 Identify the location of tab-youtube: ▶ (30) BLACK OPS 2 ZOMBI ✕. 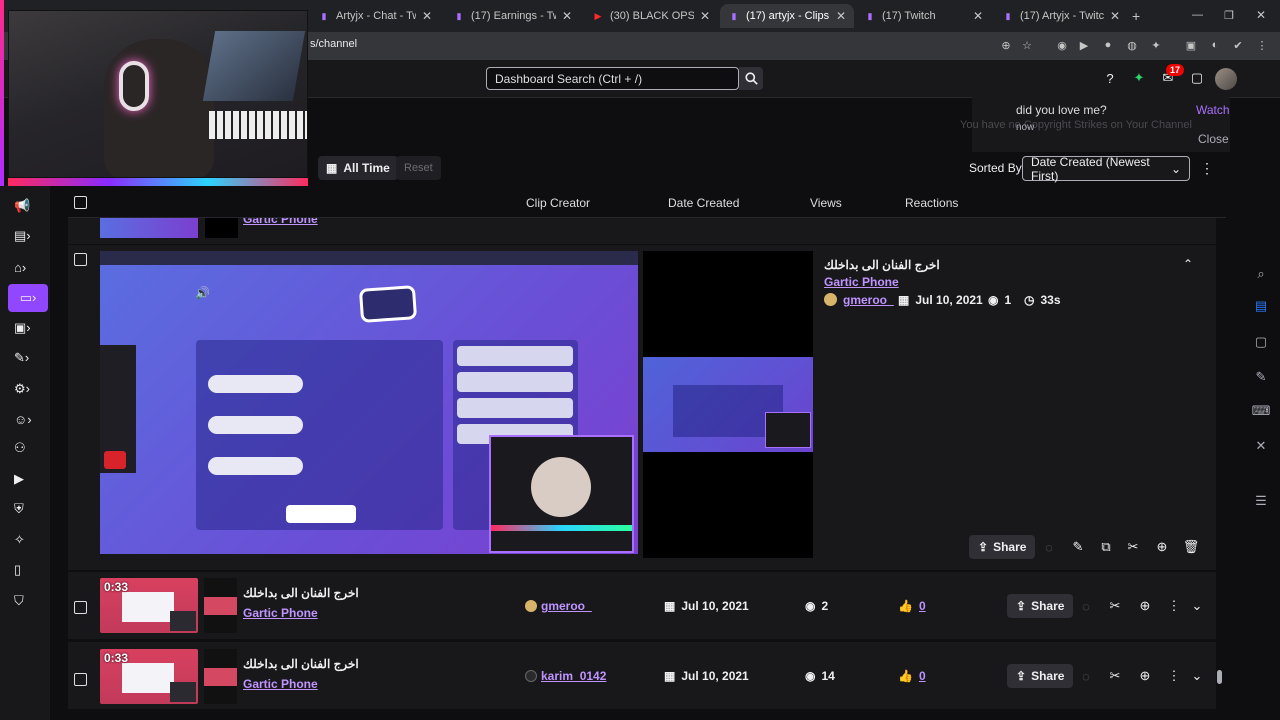
(651, 16).